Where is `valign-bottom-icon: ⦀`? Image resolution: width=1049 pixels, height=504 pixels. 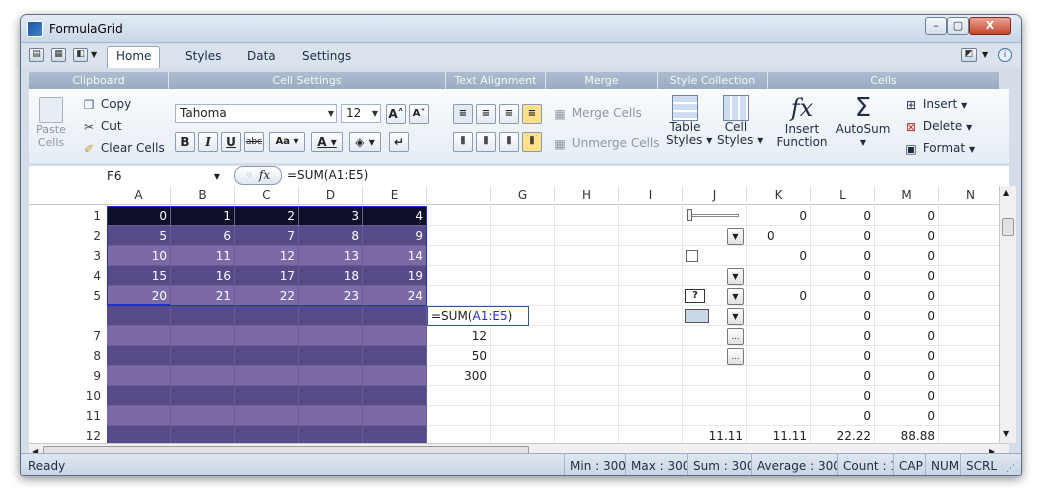 valign-bottom-icon: ⦀ is located at coordinates (509, 142).